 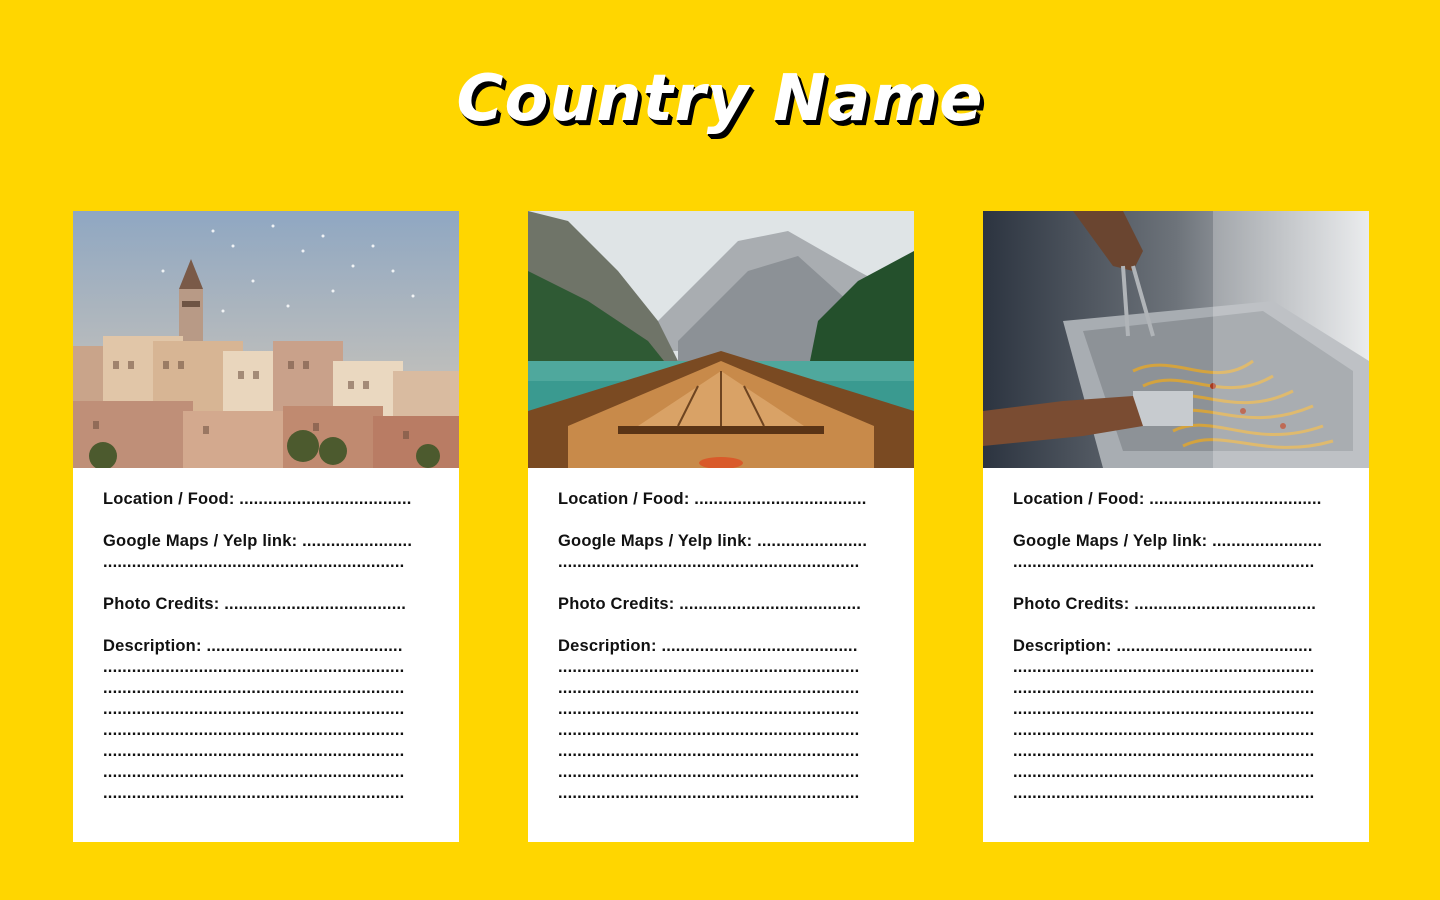 What do you see at coordinates (721, 339) in the screenshot?
I see `card-photo-lake` at bounding box center [721, 339].